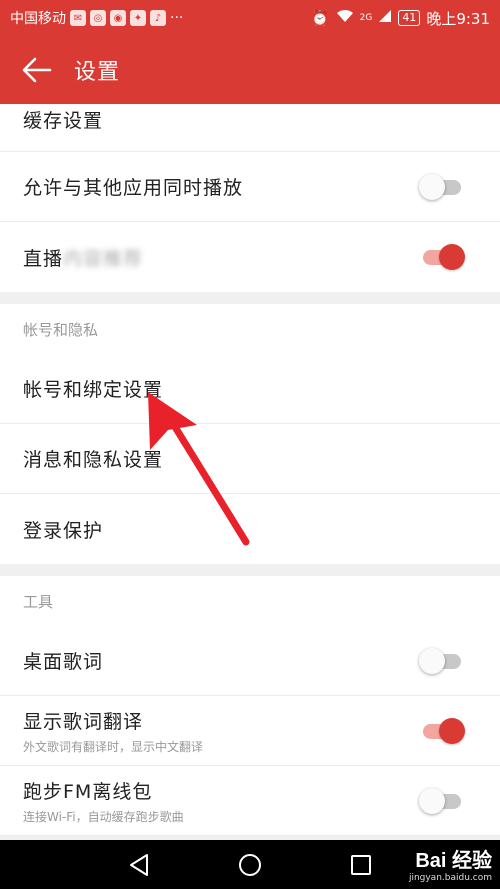 The image size is (500, 889). I want to click on app-bar: 设置, so click(250, 70).